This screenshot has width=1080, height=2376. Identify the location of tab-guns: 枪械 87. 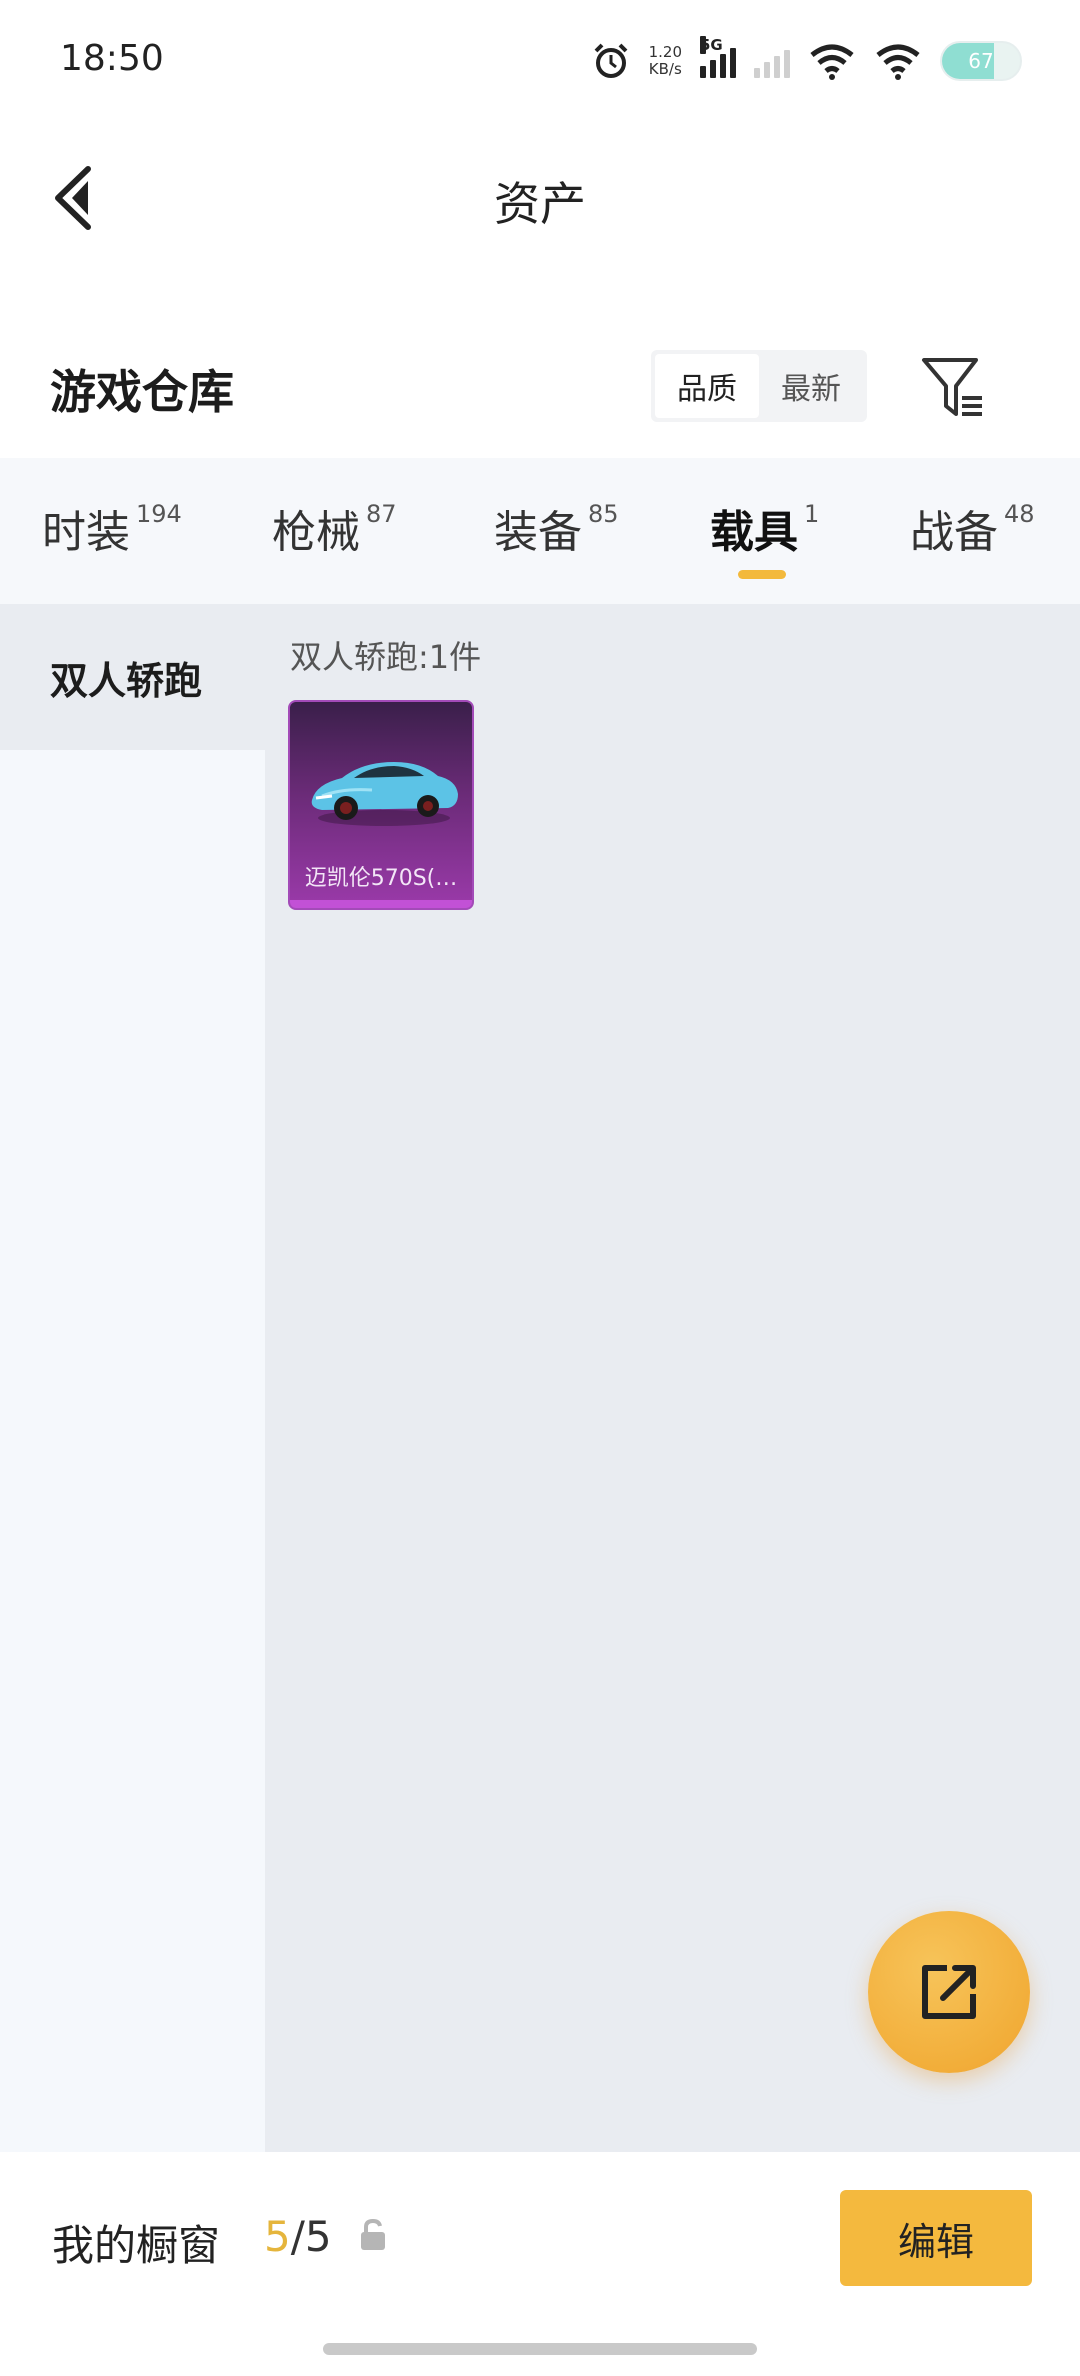
(334, 528).